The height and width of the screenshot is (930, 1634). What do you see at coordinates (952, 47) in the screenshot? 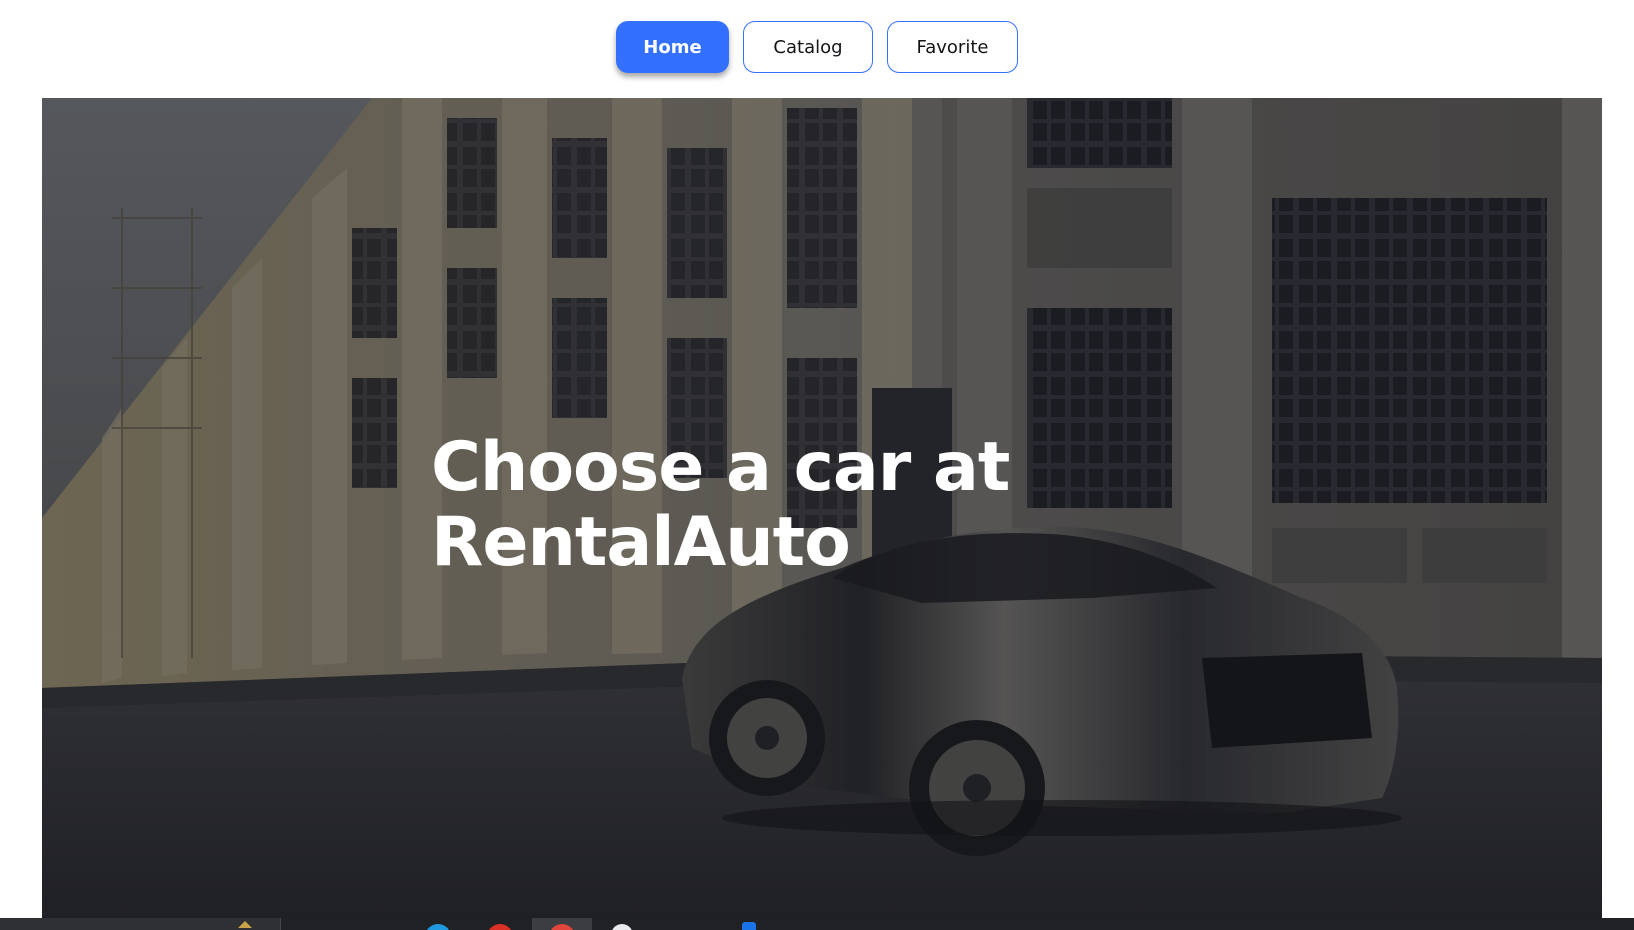
I see `nav-favorite-button: Favorite` at bounding box center [952, 47].